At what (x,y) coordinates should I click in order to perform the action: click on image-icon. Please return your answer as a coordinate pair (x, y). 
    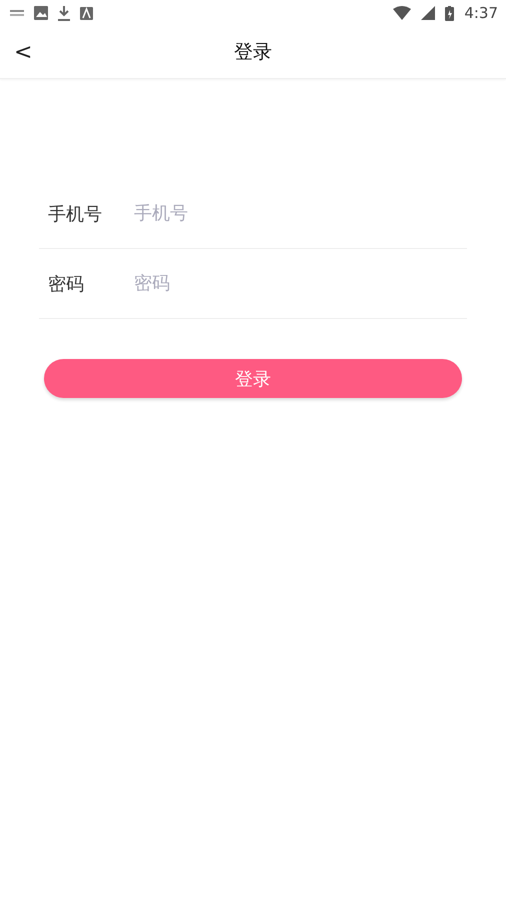
    Looking at the image, I should click on (41, 13).